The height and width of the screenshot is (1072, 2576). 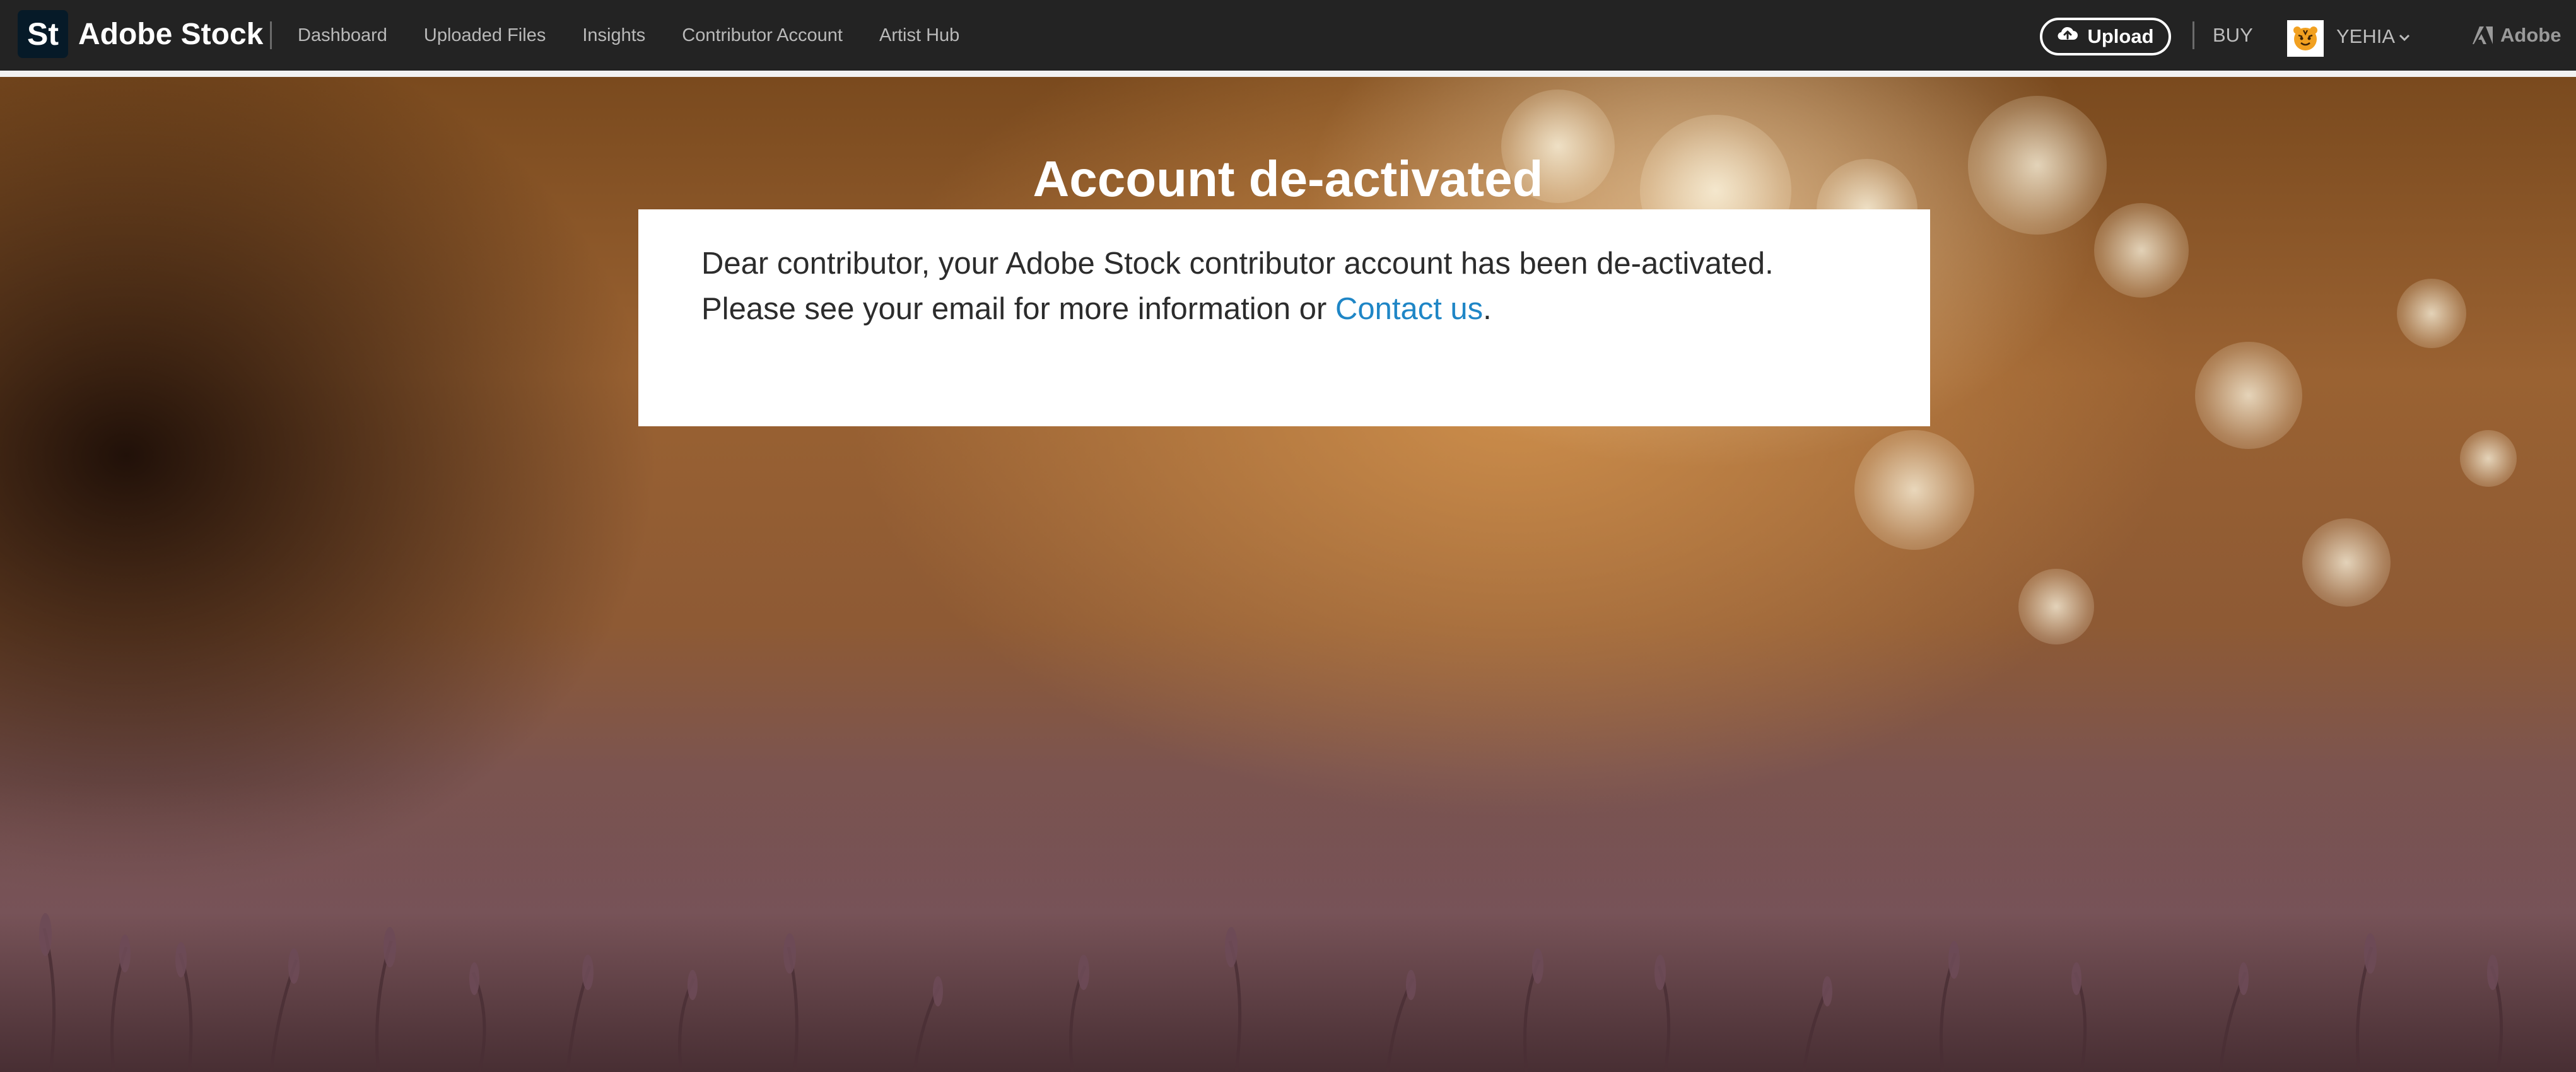 What do you see at coordinates (2233, 35) in the screenshot?
I see `buy-link: BUY` at bounding box center [2233, 35].